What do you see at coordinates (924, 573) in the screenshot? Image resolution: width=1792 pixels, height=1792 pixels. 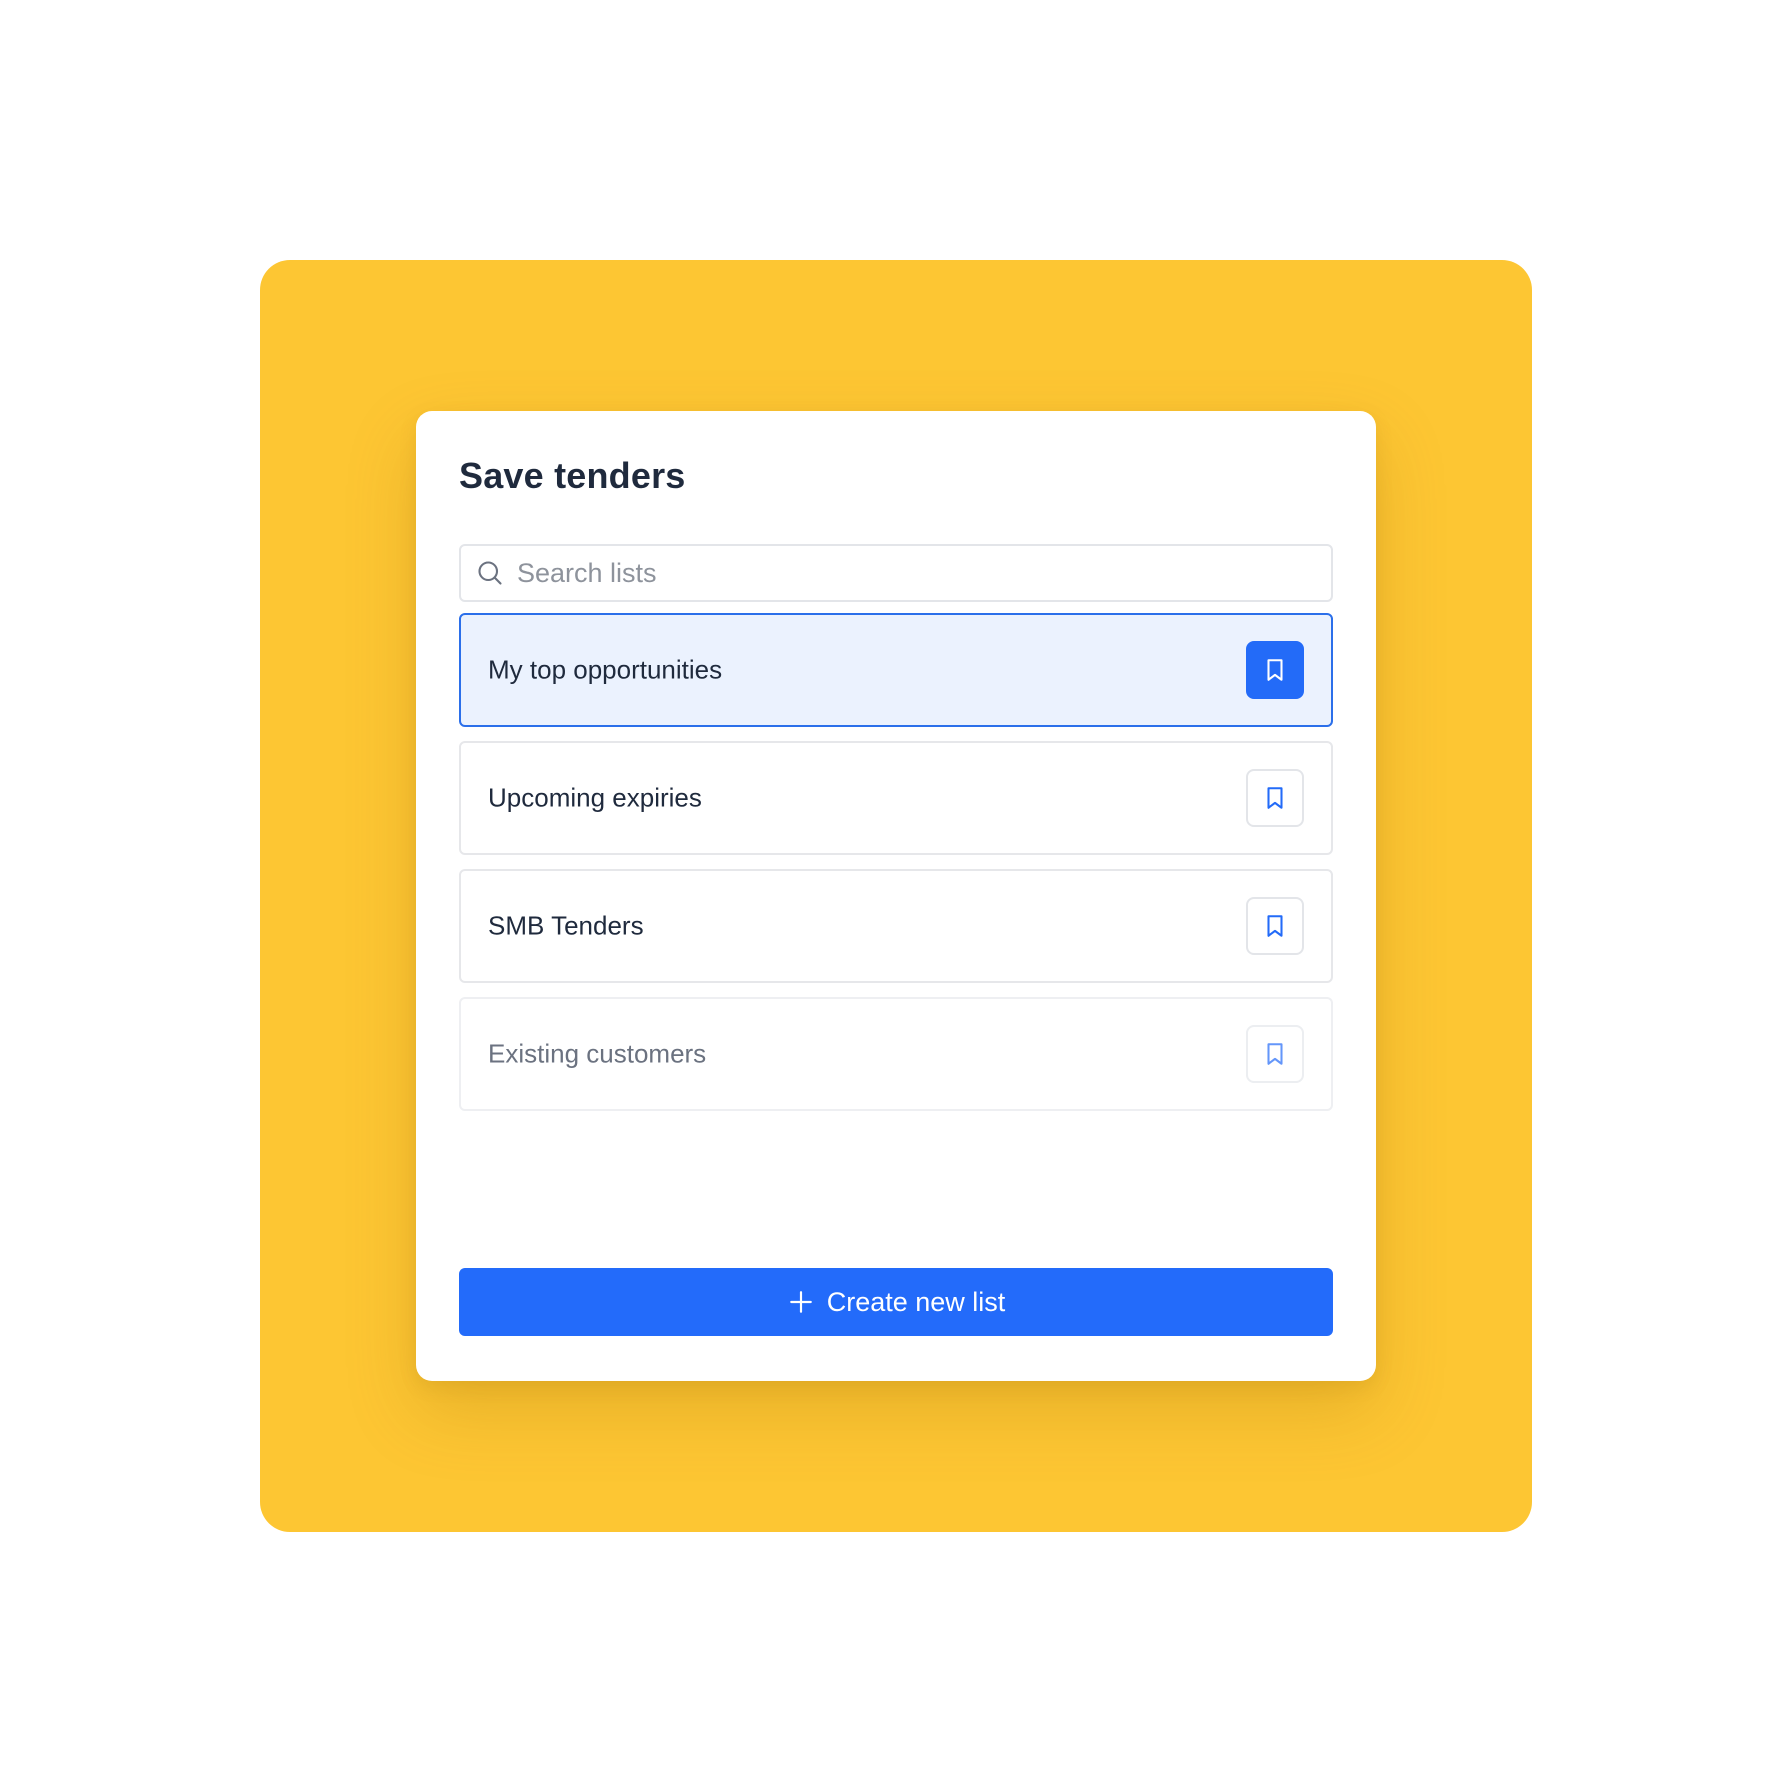 I see `search-input` at bounding box center [924, 573].